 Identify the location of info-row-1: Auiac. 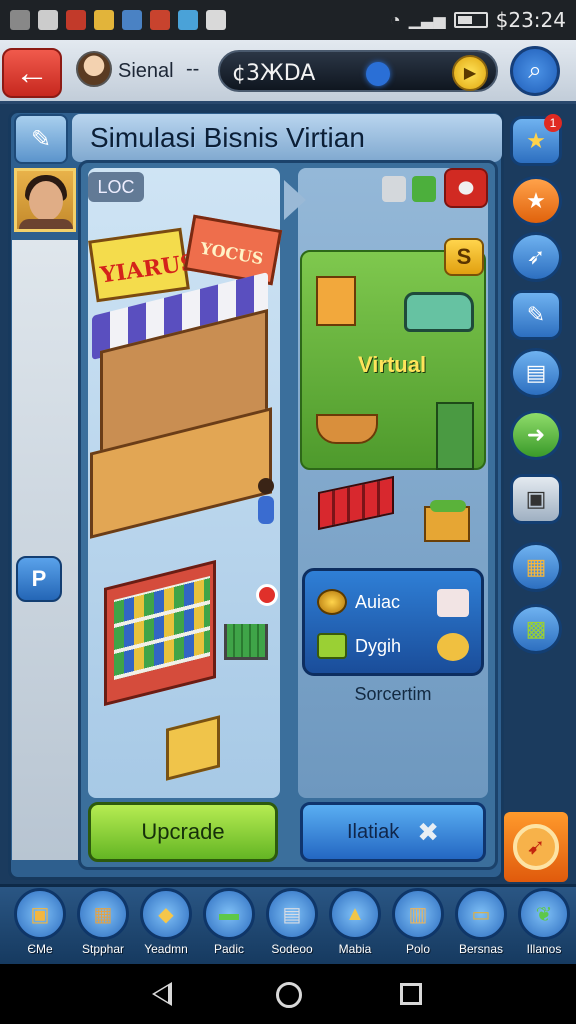
(358, 602).